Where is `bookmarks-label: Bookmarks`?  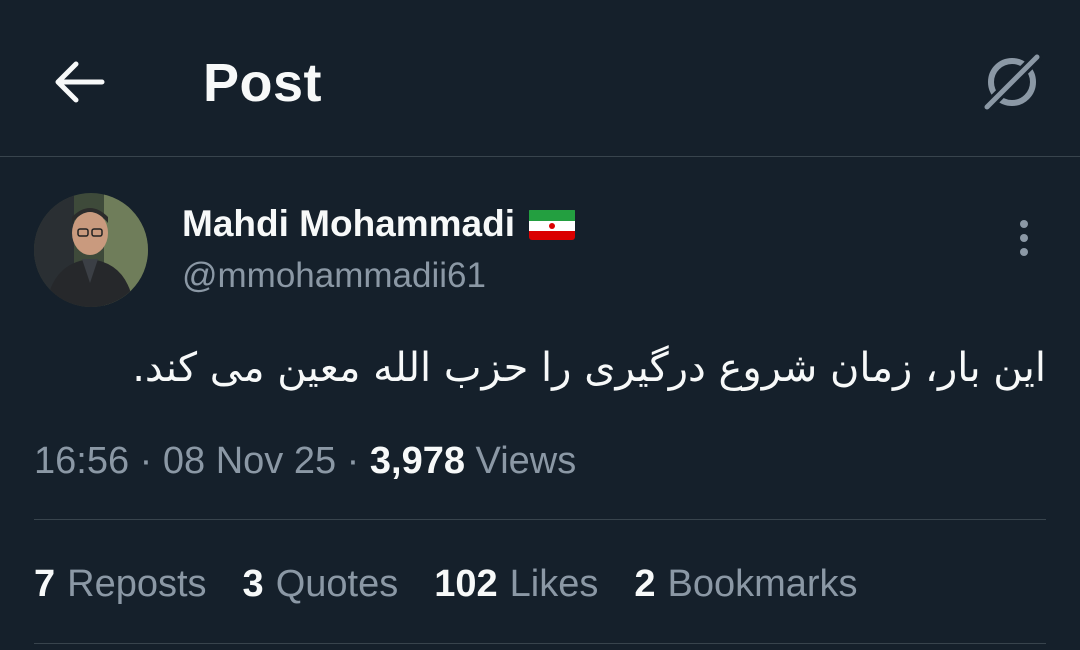
bookmarks-label: Bookmarks is located at coordinates (762, 584).